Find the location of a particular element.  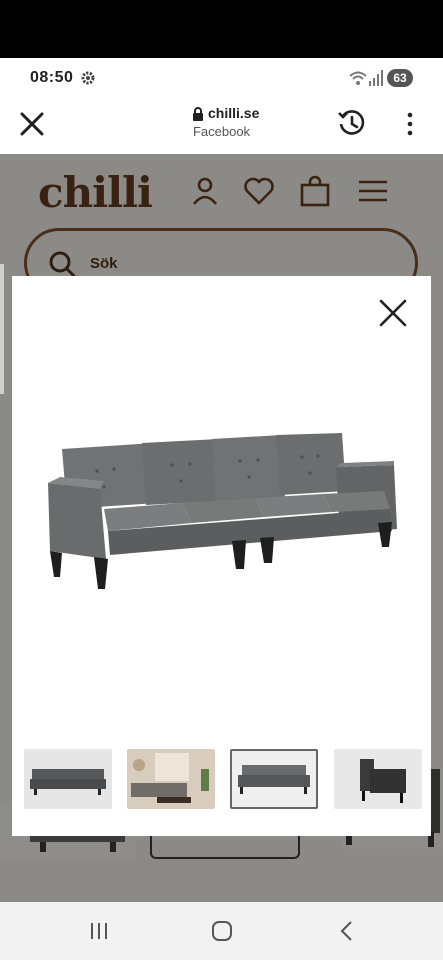

lock-icon is located at coordinates (198, 114).